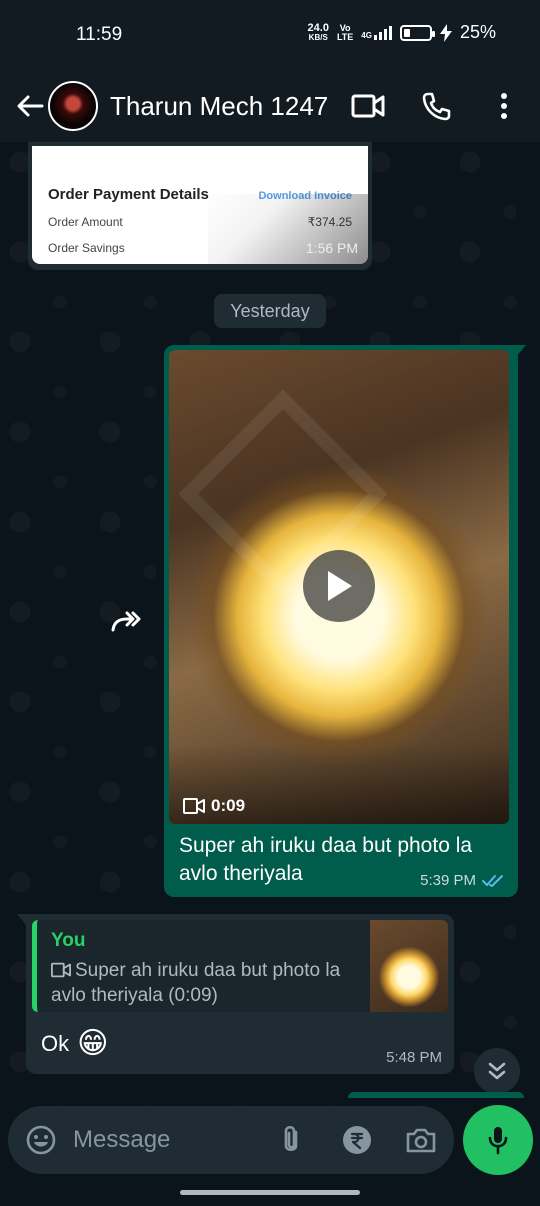  What do you see at coordinates (492, 880) in the screenshot?
I see `double-check-icon` at bounding box center [492, 880].